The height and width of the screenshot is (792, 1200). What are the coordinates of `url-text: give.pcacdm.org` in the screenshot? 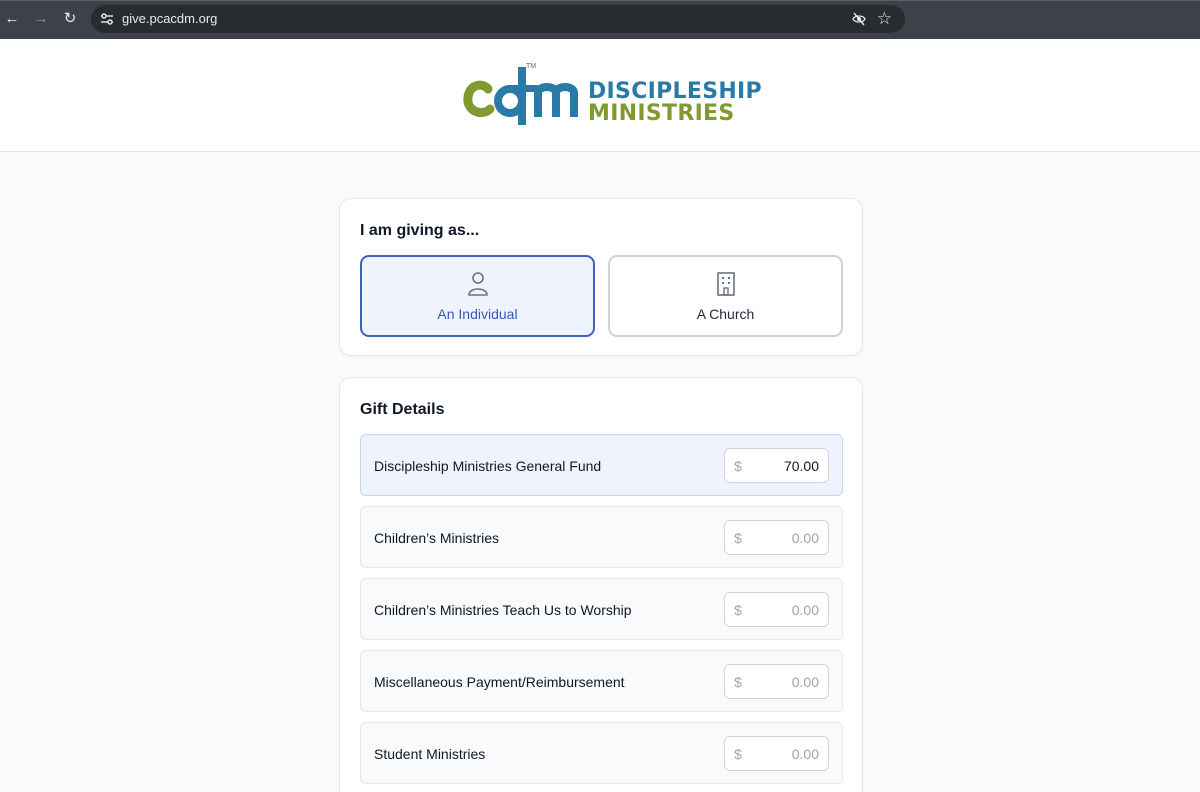 It's located at (169, 19).